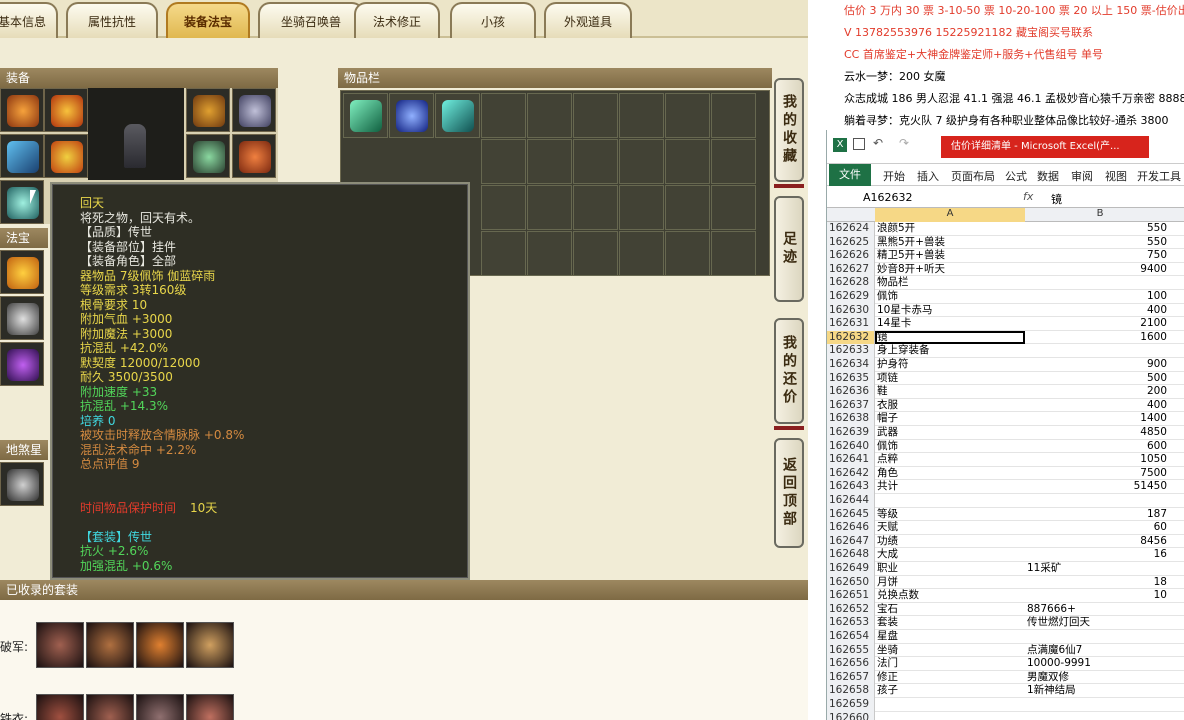 Image resolution: width=1184 pixels, height=720 pixels. I want to click on row-number: 162655, so click(851, 650).